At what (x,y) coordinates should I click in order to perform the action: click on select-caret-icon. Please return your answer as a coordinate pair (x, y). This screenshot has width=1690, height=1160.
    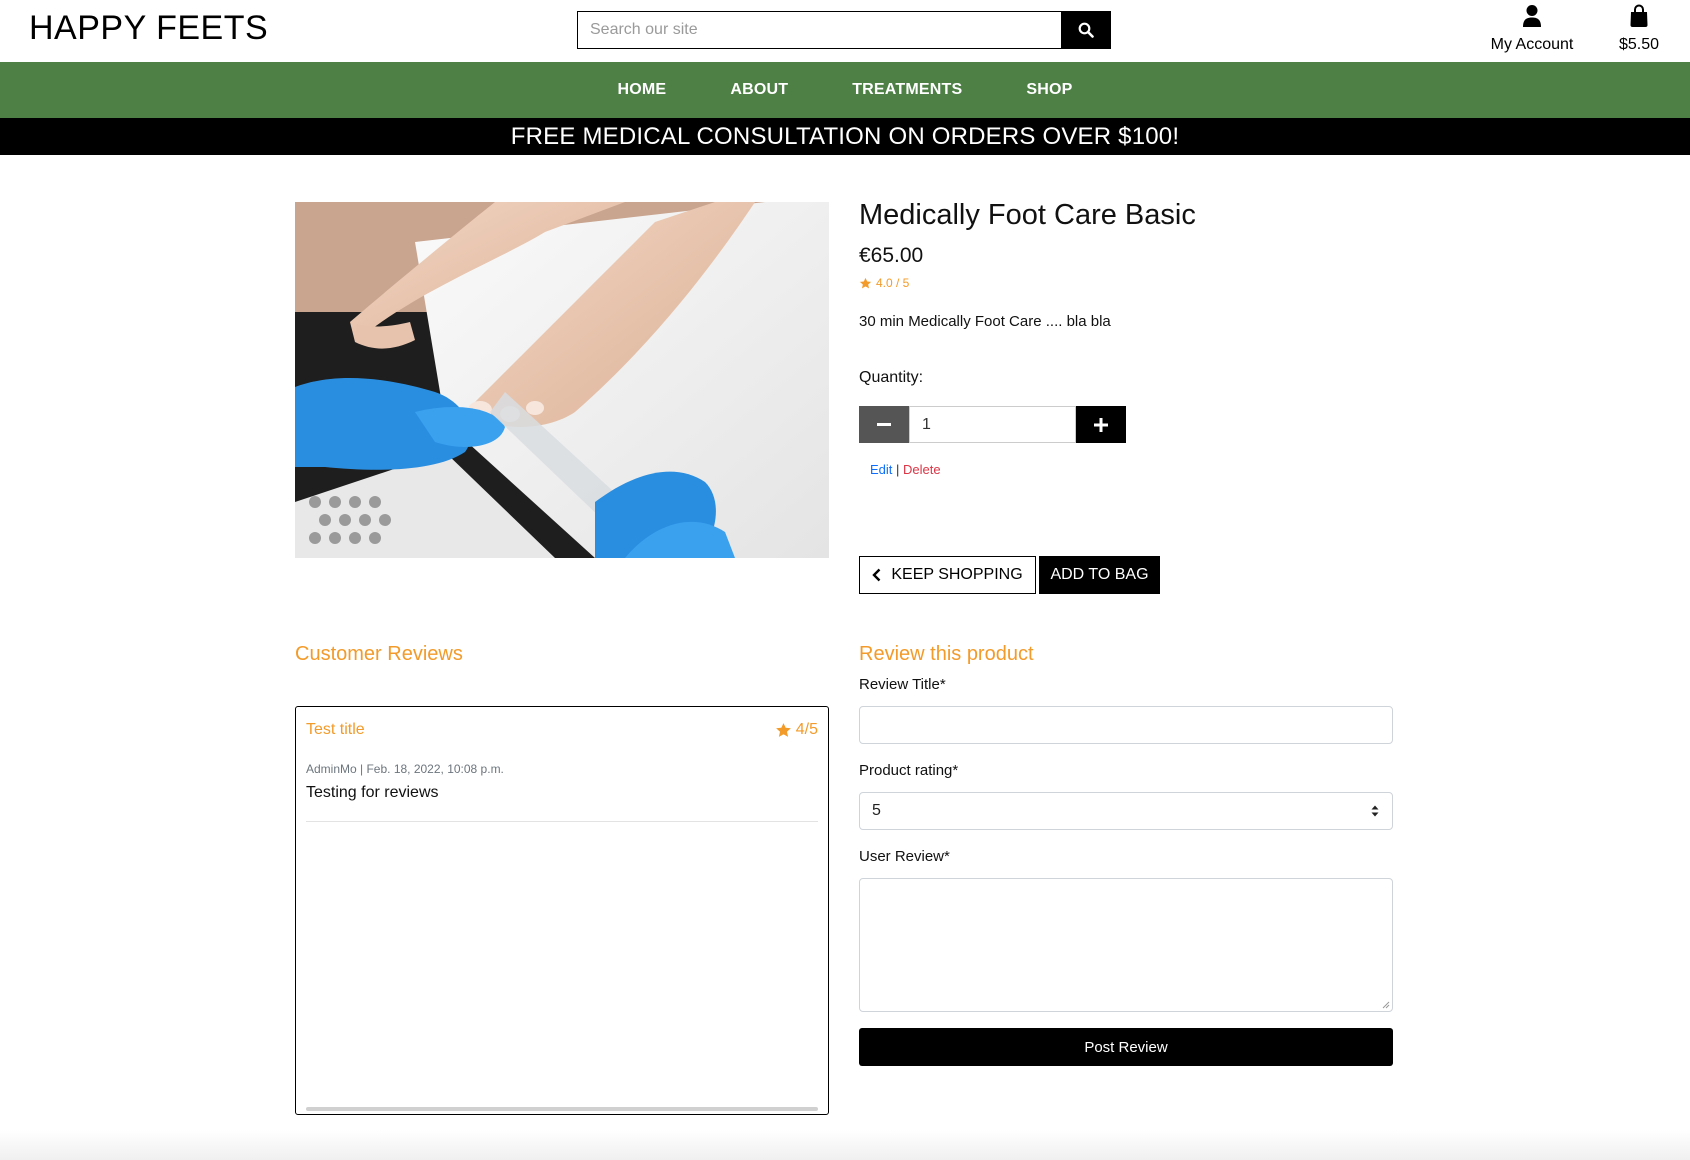
    Looking at the image, I should click on (1375, 811).